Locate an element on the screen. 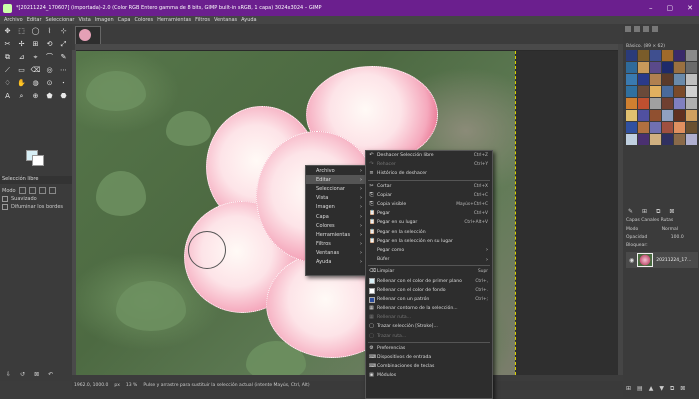 The height and width of the screenshot is (399, 699). tool-icon: ⟋ is located at coordinates (7, 70).